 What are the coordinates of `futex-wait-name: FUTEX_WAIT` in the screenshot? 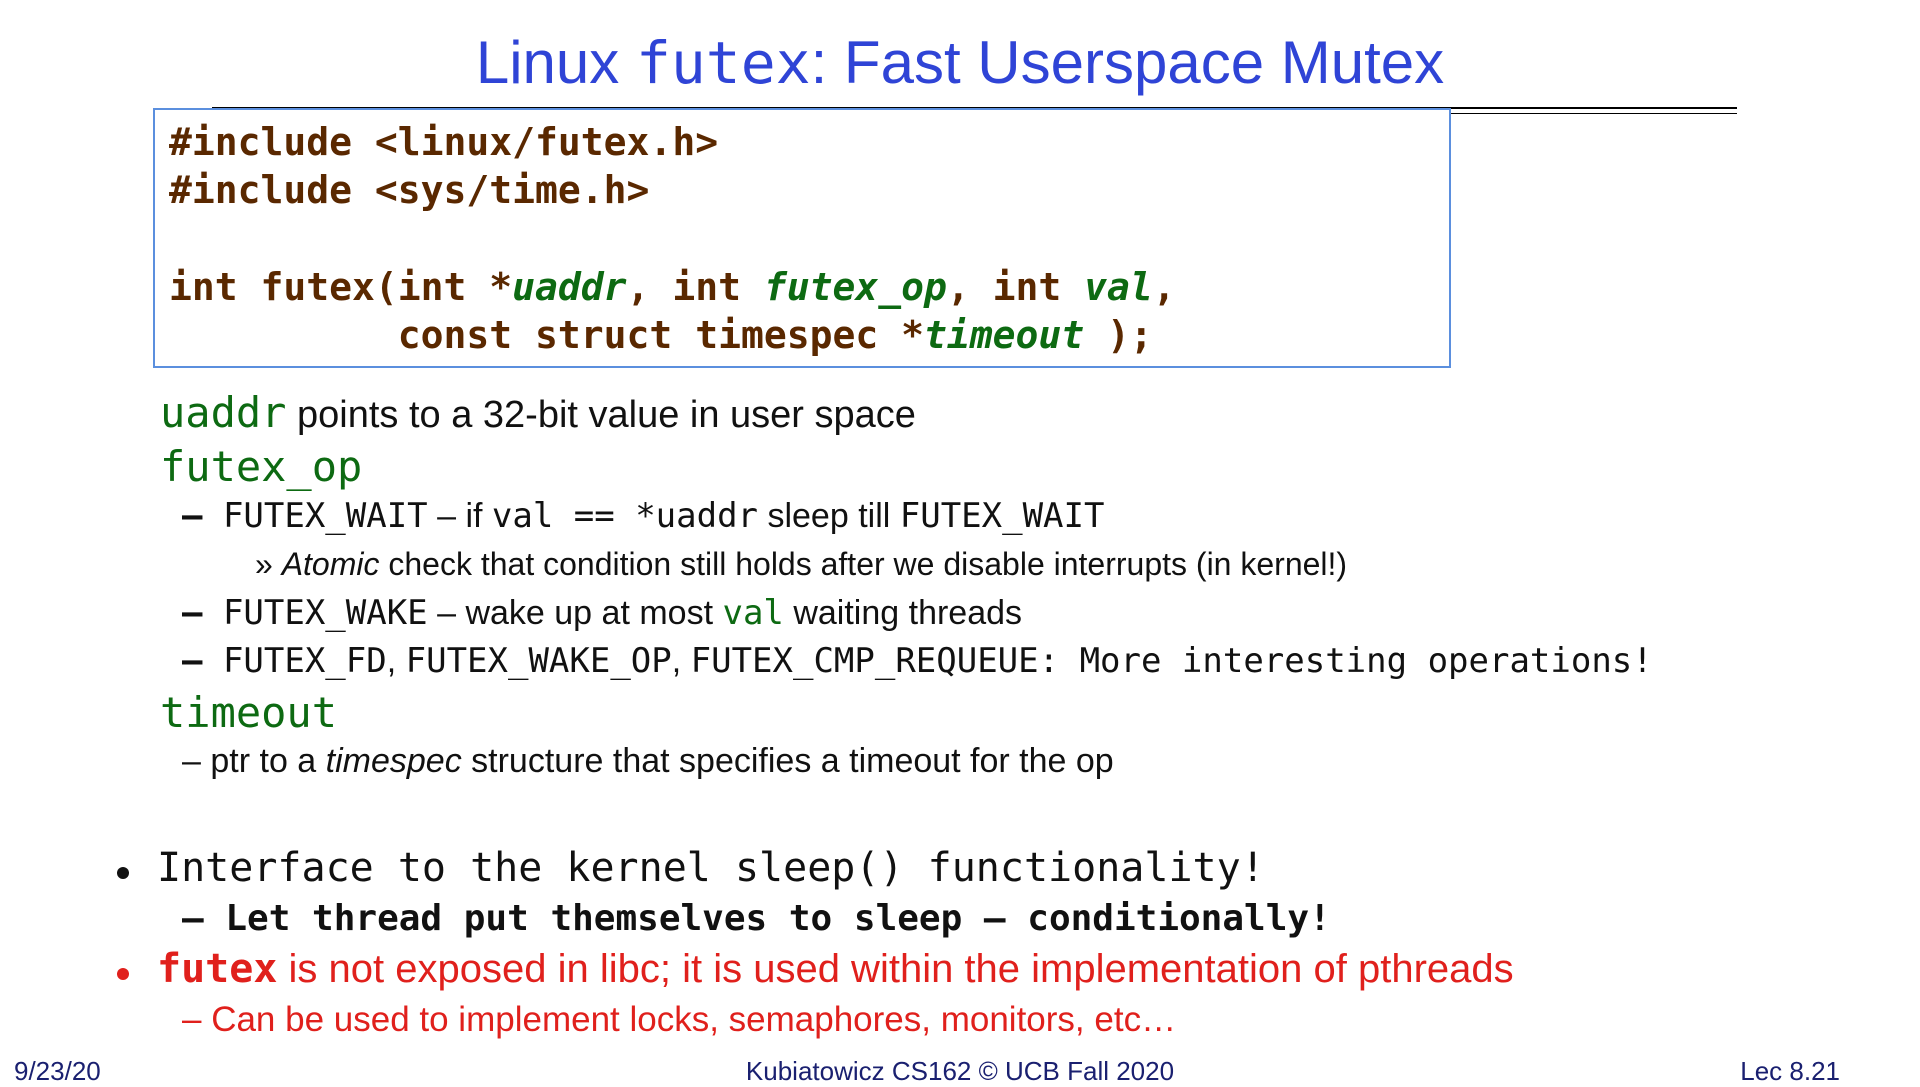 It's located at (325, 516).